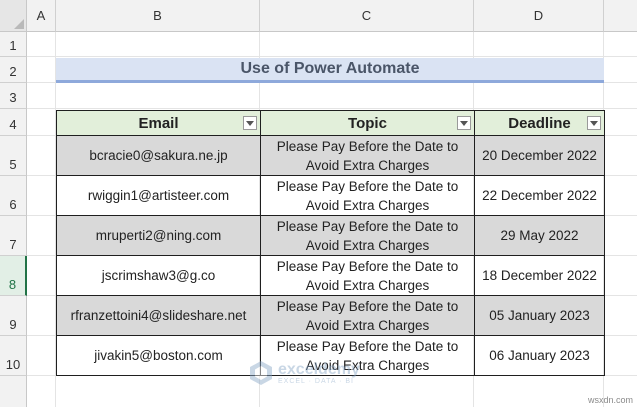 The width and height of the screenshot is (637, 407). What do you see at coordinates (539, 275) in the screenshot?
I see `deadline-cell: 18 December 2022` at bounding box center [539, 275].